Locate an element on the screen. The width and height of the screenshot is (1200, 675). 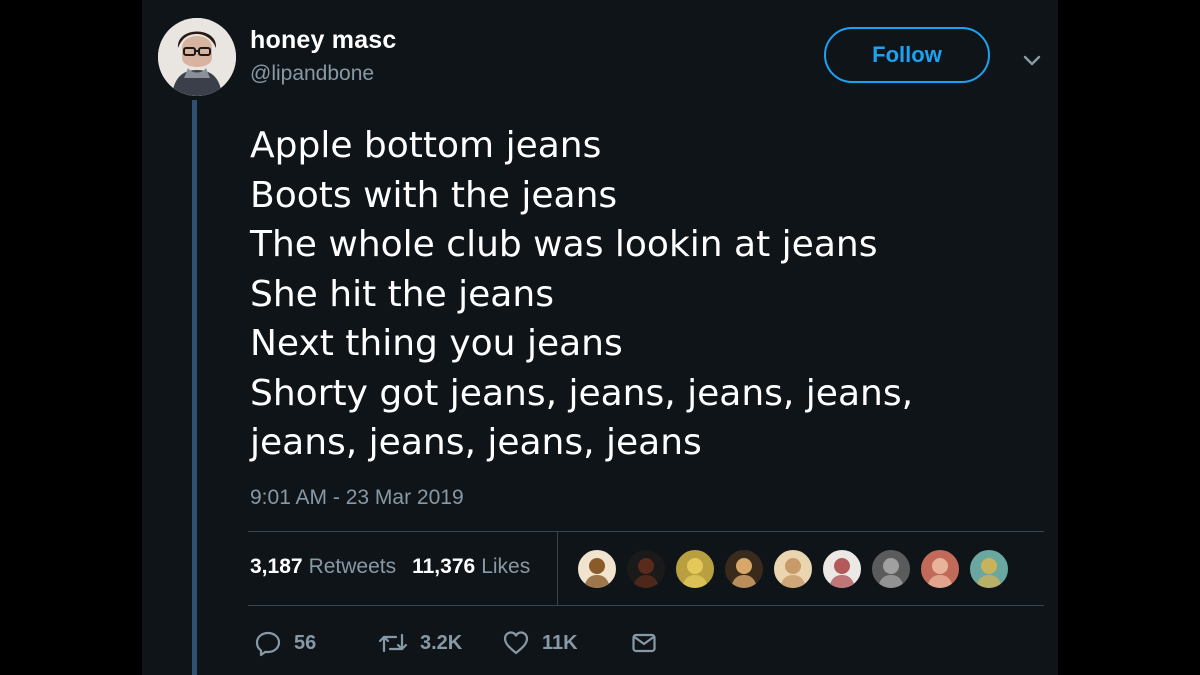
retweet-button: 3.2K is located at coordinates (440, 643).